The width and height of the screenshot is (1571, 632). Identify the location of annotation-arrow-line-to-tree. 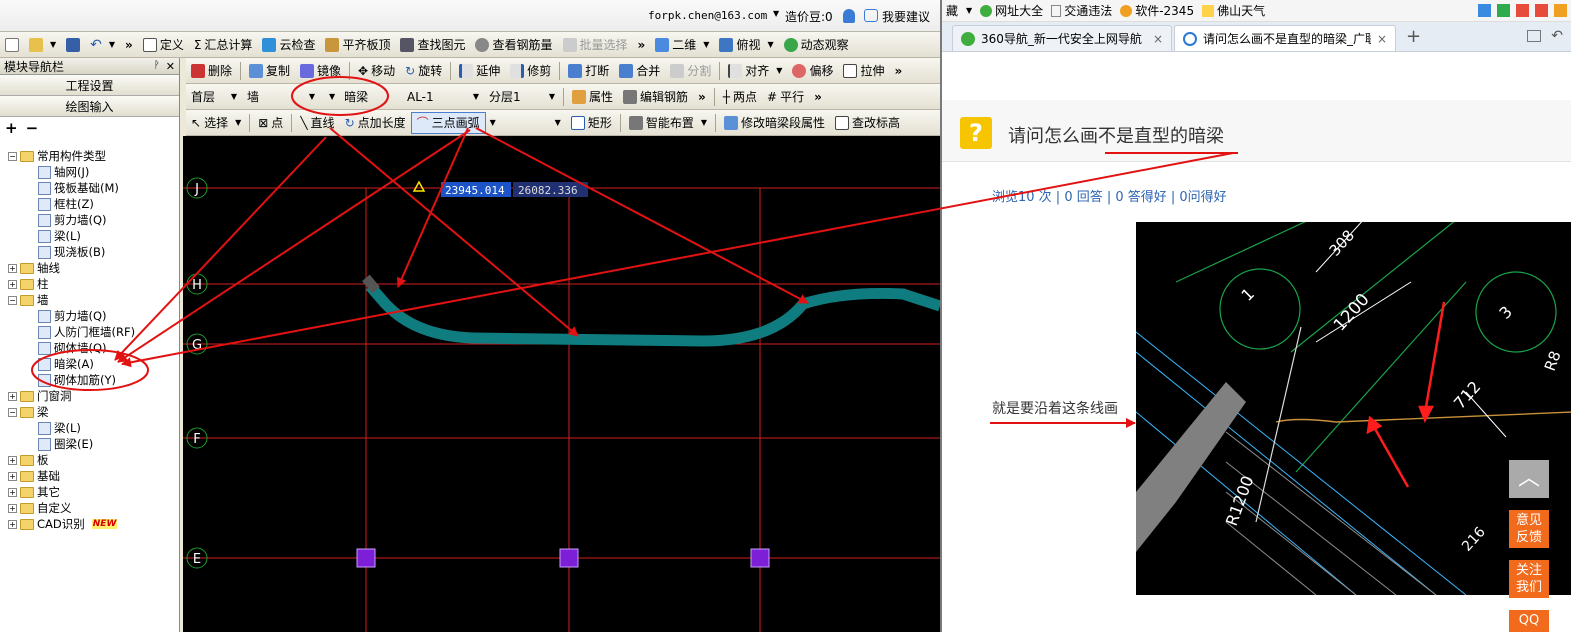
(220, 248).